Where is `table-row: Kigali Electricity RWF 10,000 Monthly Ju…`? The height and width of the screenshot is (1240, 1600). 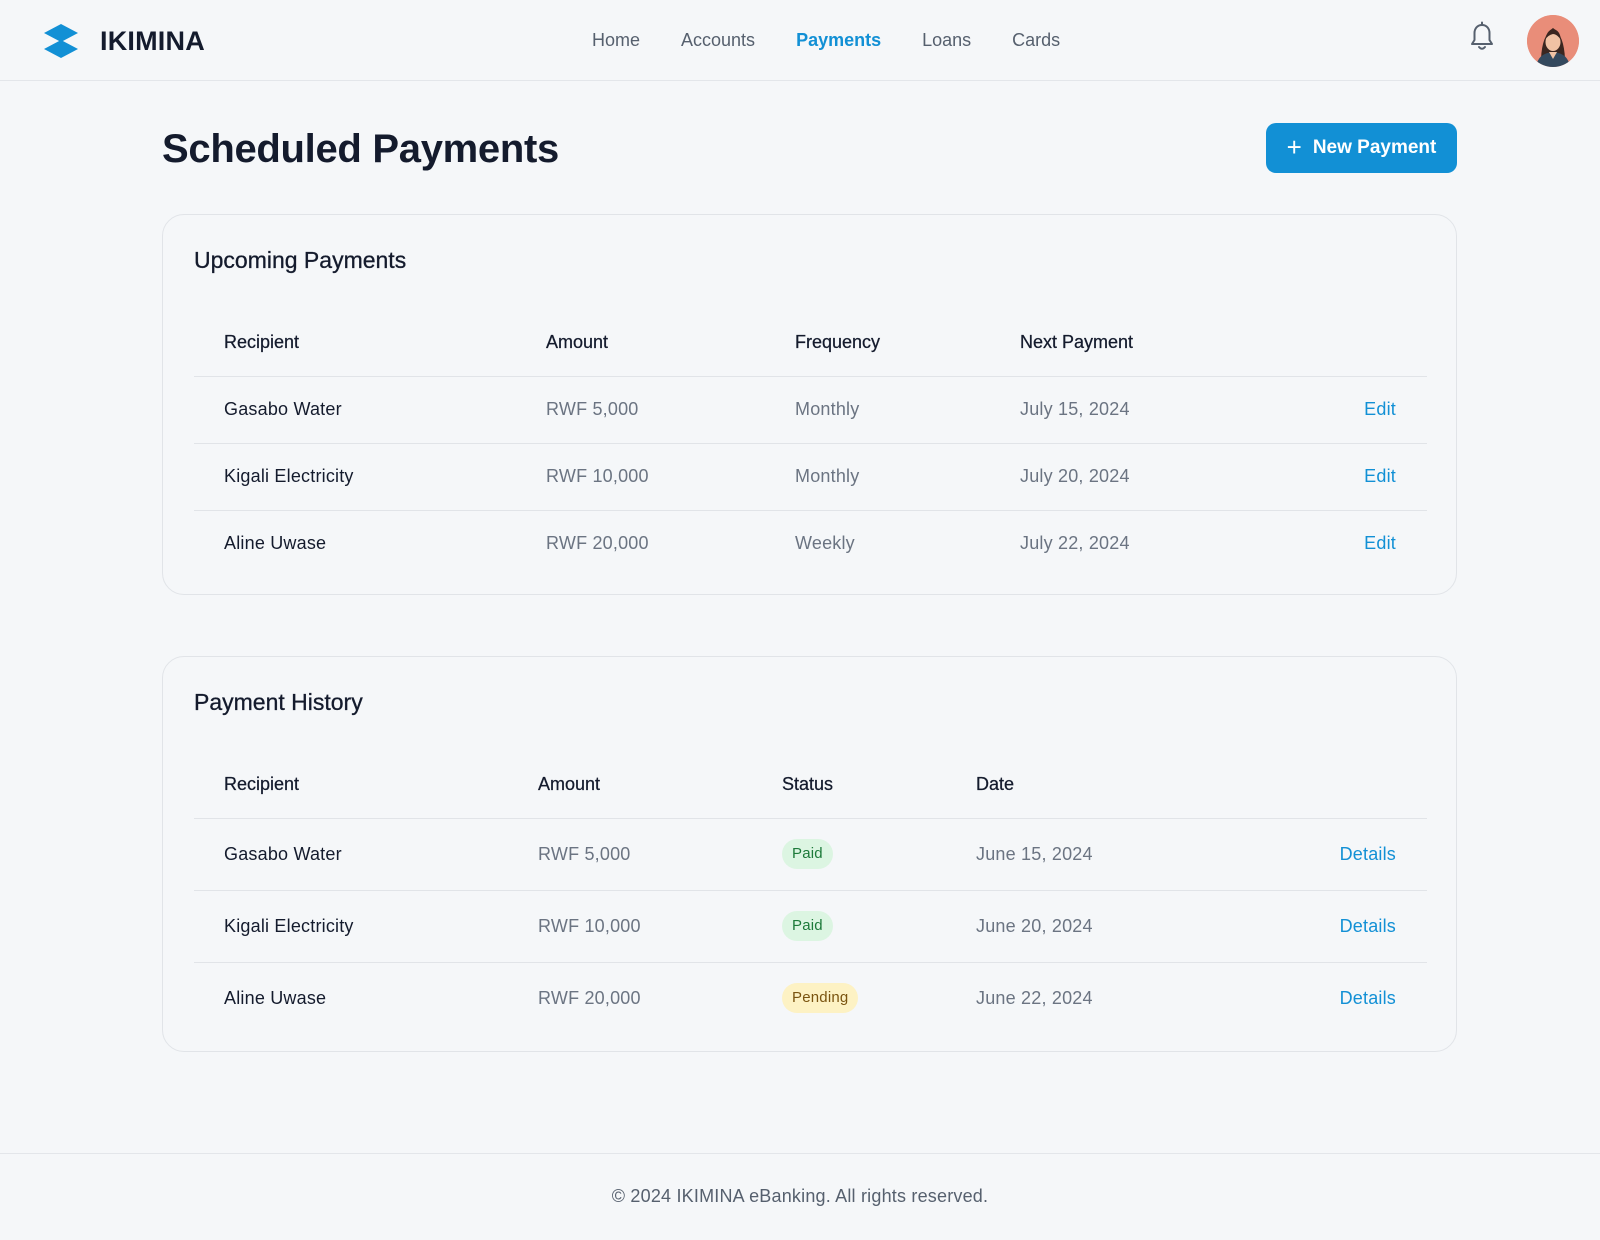
table-row: Kigali Electricity RWF 10,000 Monthly Ju… is located at coordinates (810, 477).